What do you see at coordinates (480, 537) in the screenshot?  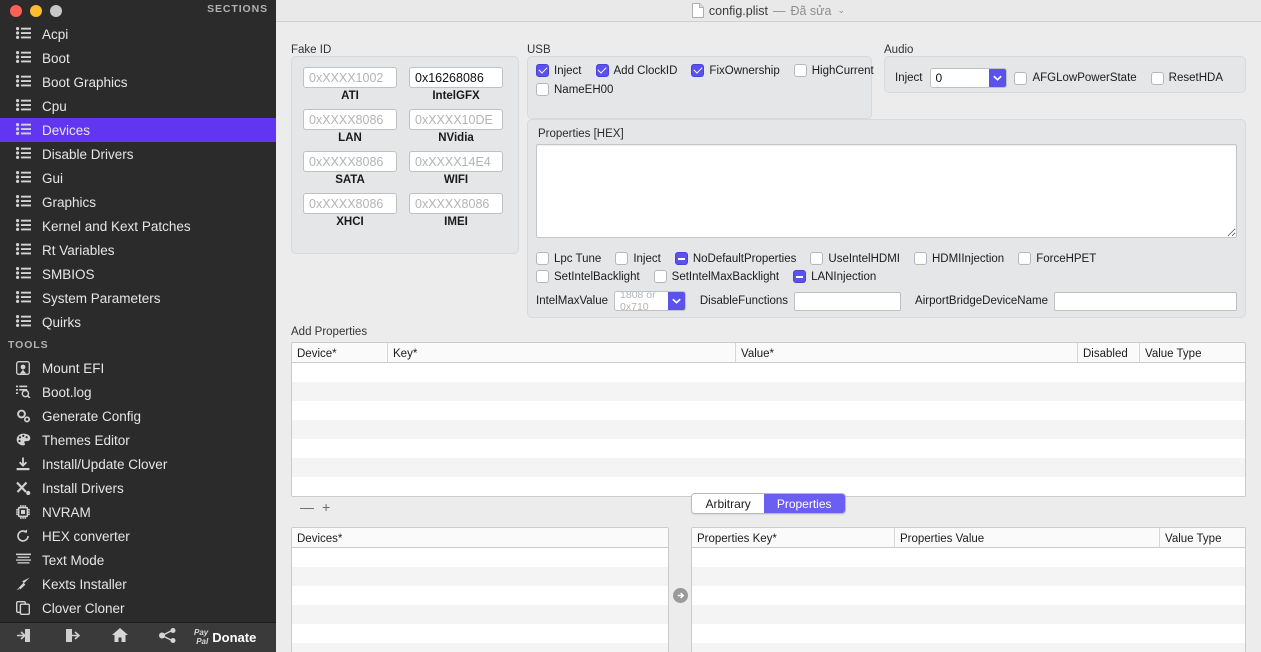 I see `devices-column-header: Devices*` at bounding box center [480, 537].